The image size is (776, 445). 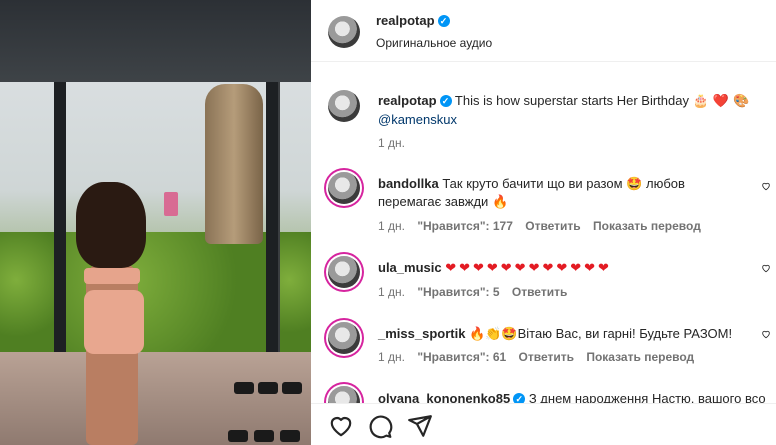 What do you see at coordinates (410, 267) in the screenshot?
I see `comment-username: ula_music` at bounding box center [410, 267].